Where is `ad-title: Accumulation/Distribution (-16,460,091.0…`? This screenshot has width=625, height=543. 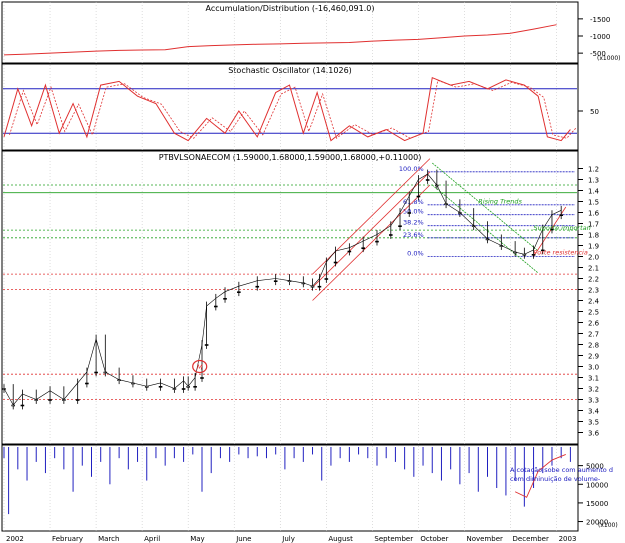
ad-title: Accumulation/Distribution (-16,460,091.0… is located at coordinates (290, 8).